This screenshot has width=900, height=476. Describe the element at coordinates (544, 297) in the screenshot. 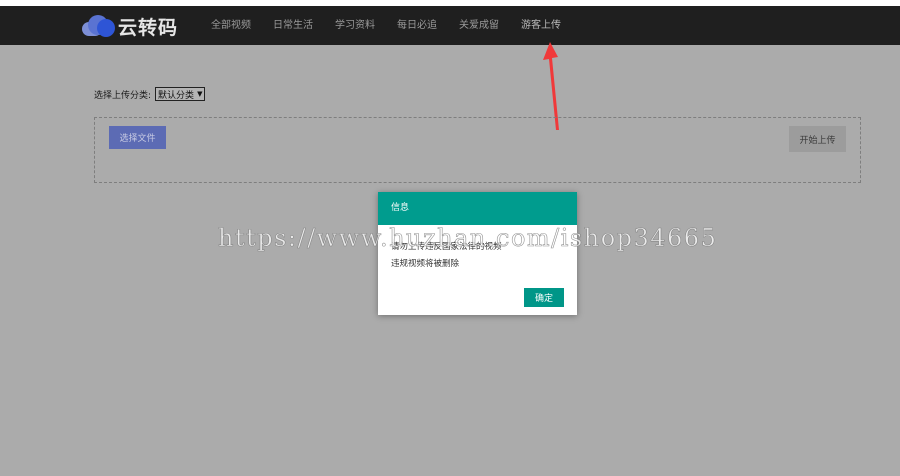

I see `confirm-button: 确定` at that location.